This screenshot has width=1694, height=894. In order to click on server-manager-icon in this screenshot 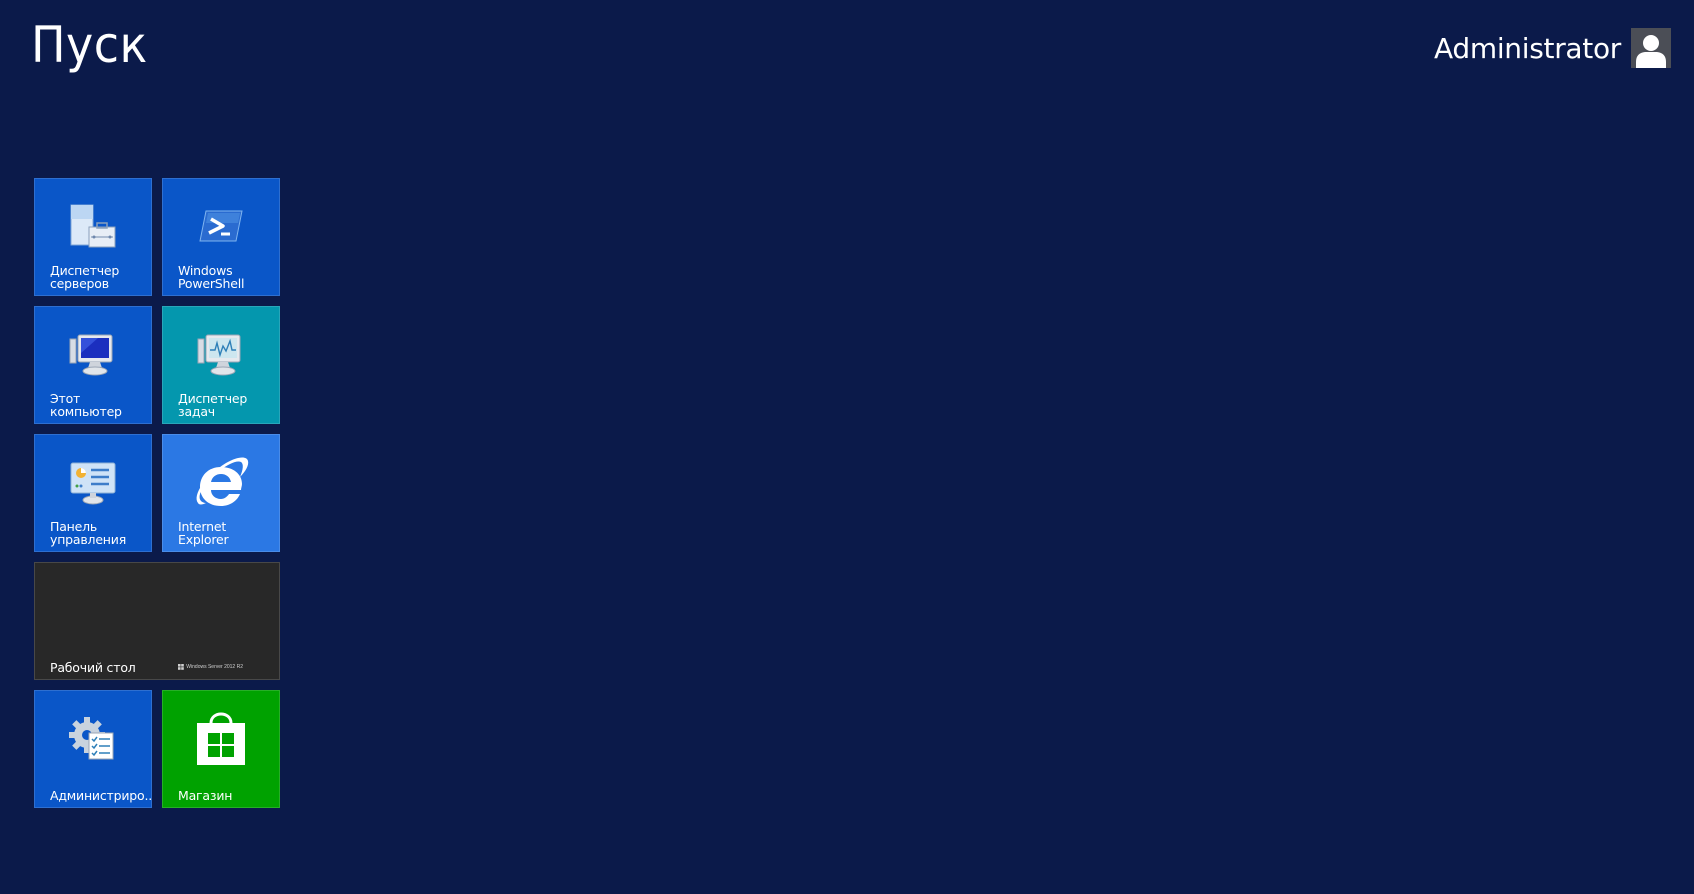, I will do `click(93, 229)`.